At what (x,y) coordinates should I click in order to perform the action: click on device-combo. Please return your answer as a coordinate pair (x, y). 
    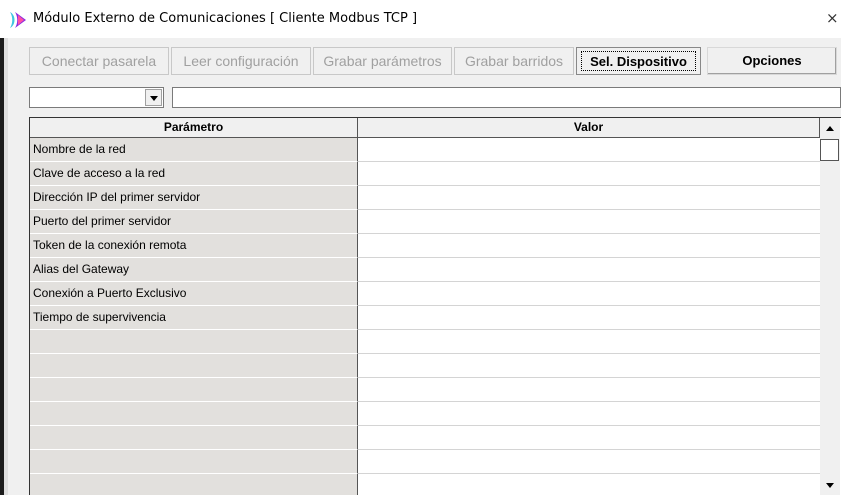
    Looking at the image, I should click on (96, 97).